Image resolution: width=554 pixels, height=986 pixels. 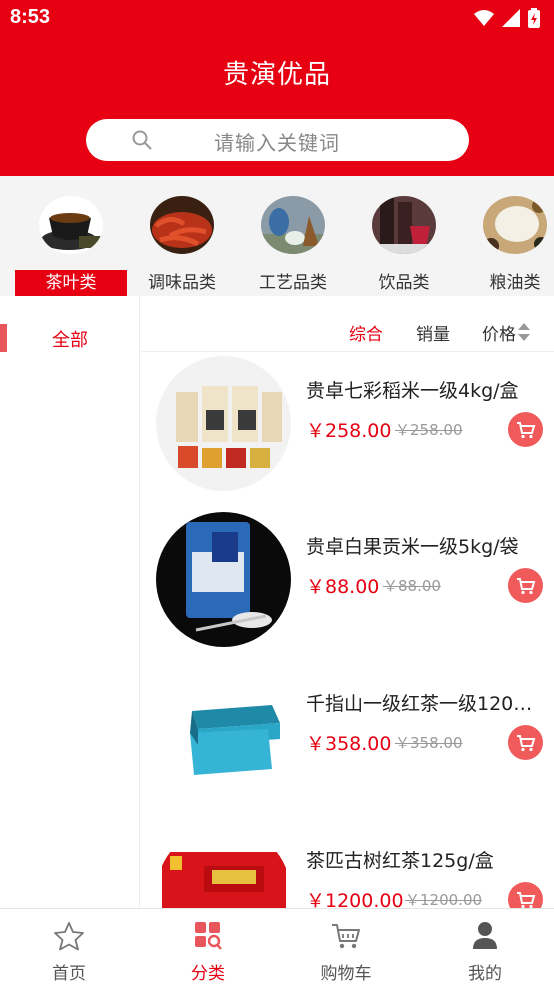 I want to click on category-label: 调味品类, so click(x=182, y=283).